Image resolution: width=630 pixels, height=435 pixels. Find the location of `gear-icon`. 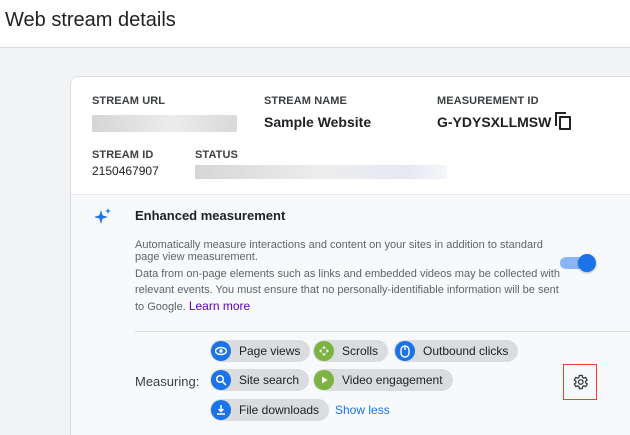

gear-icon is located at coordinates (580, 382).